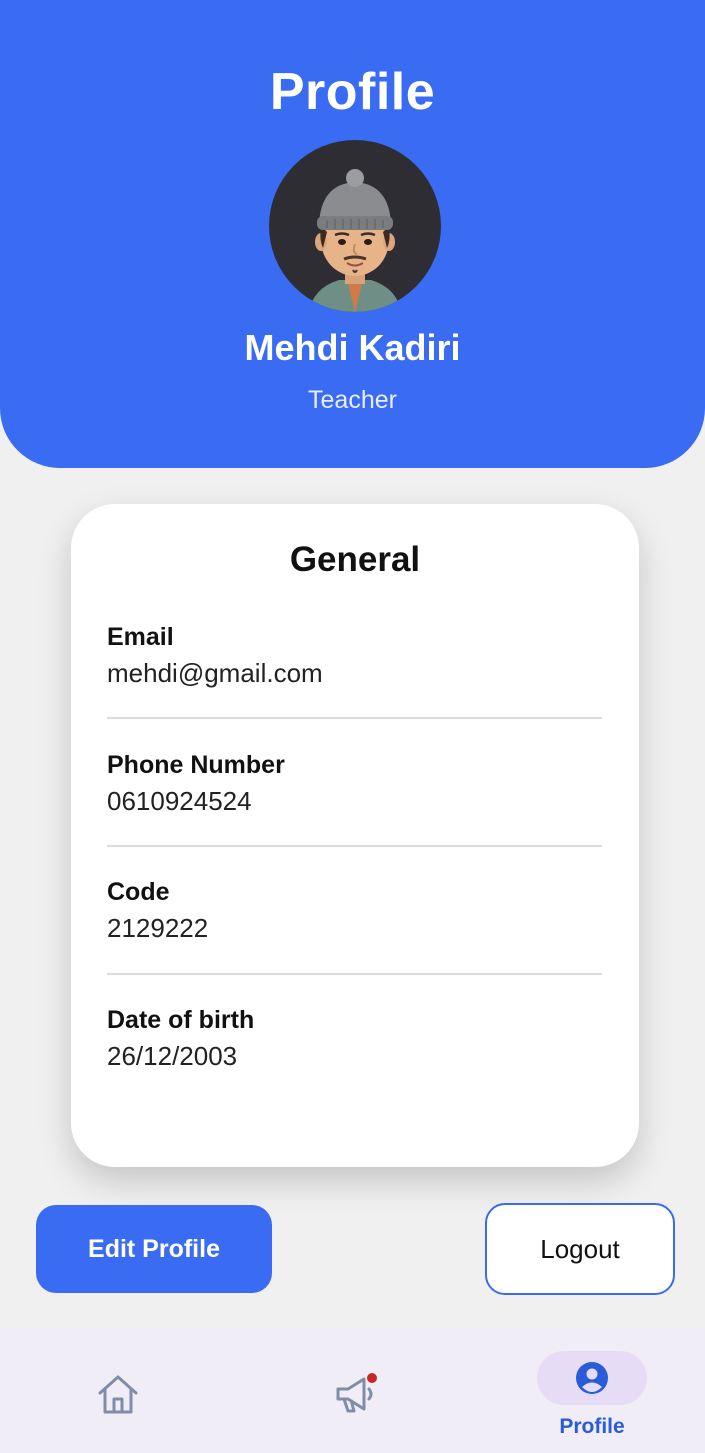  I want to click on user-role: Teacher, so click(352, 400).